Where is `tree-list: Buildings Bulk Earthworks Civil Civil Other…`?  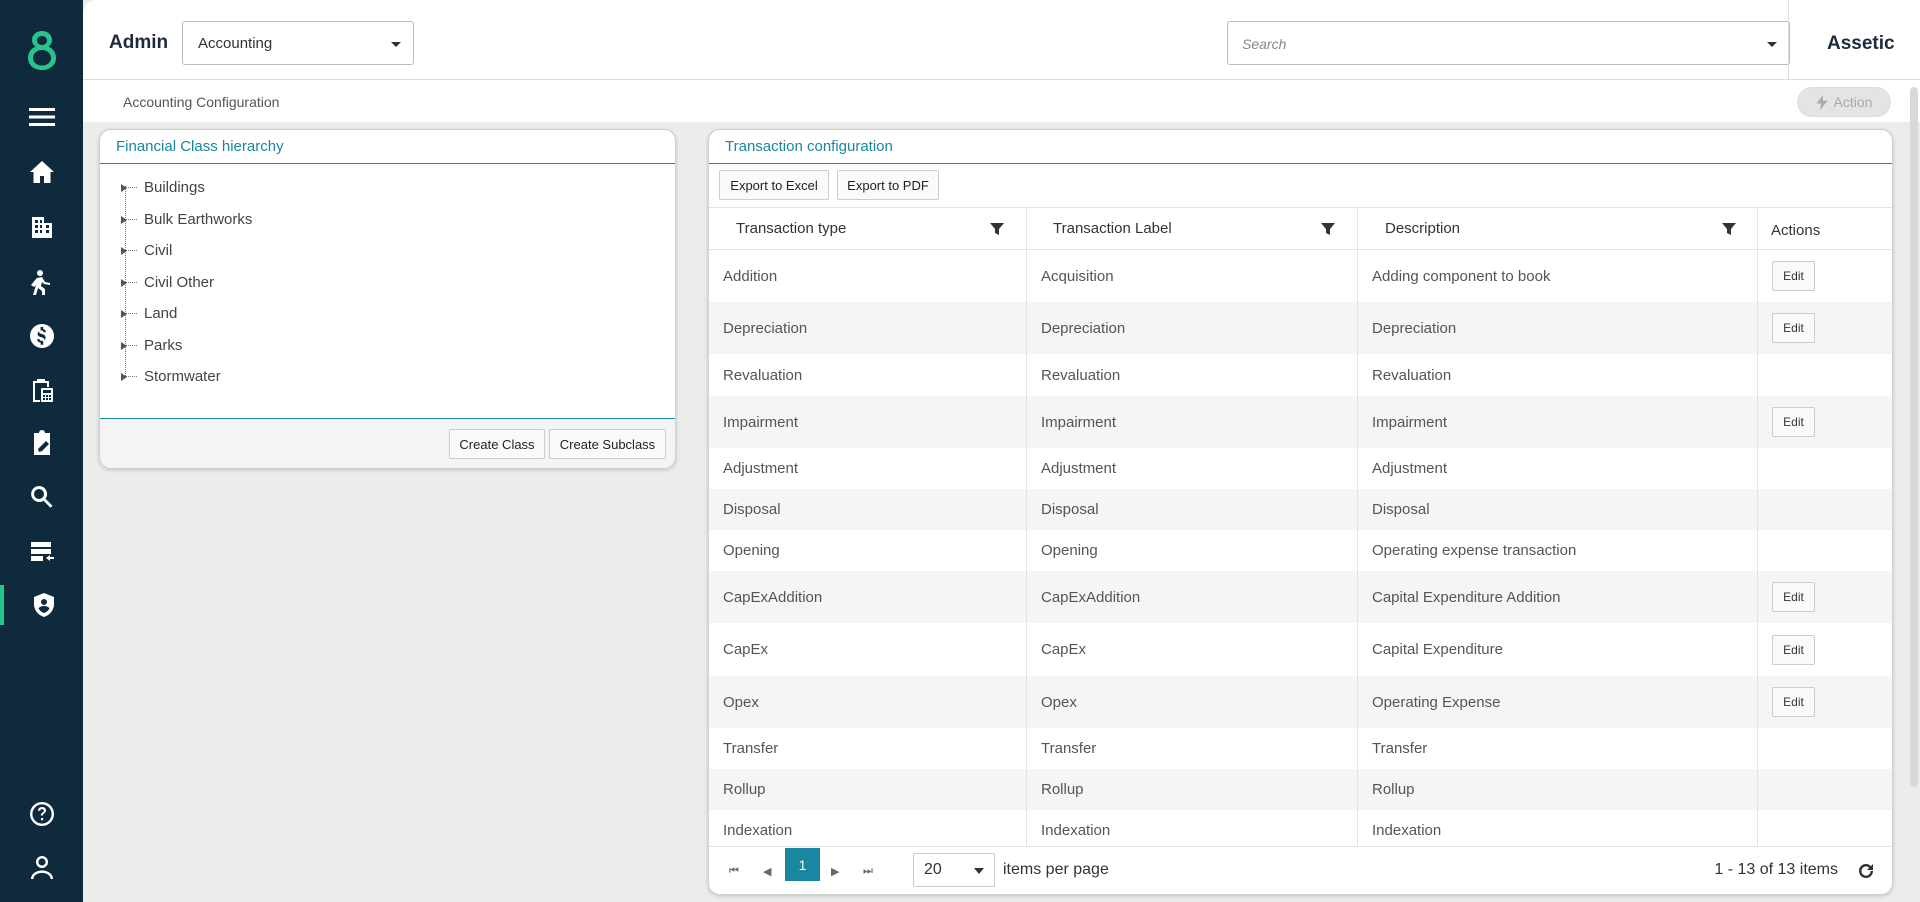 tree-list: Buildings Bulk Earthworks Civil Civil Other… is located at coordinates (387, 288).